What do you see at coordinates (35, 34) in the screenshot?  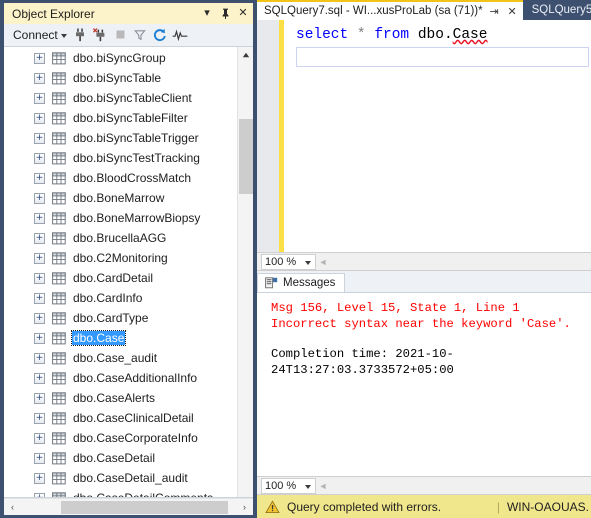 I see `connect-label: Connect` at bounding box center [35, 34].